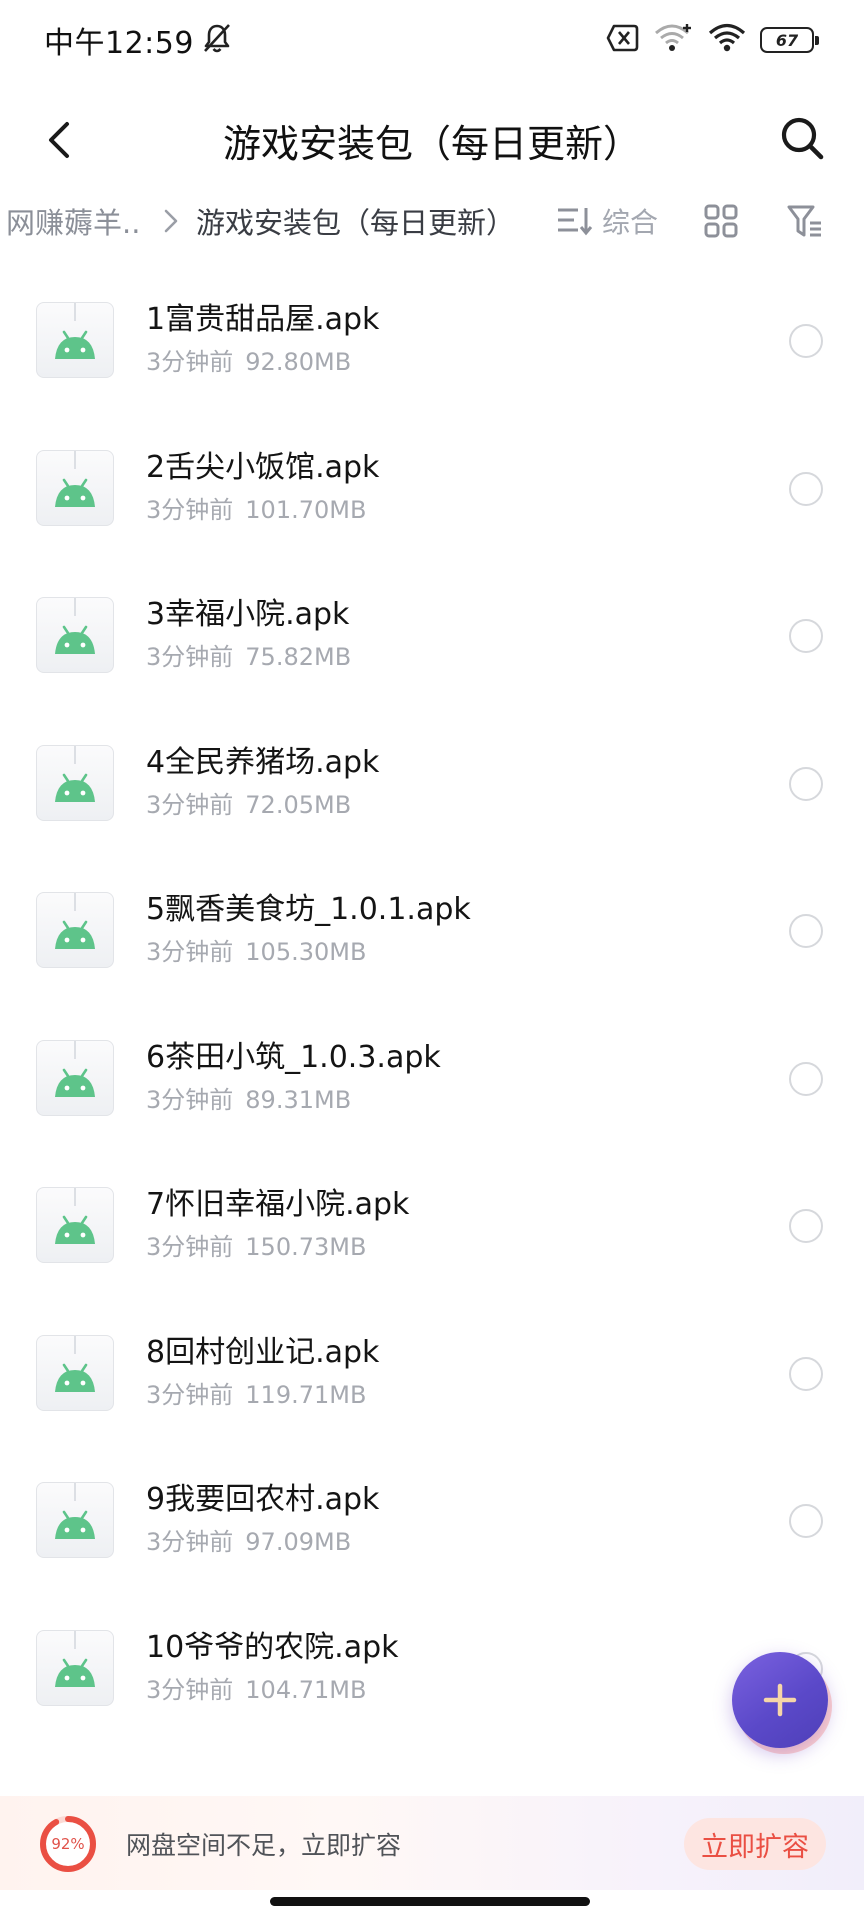 This screenshot has width=864, height=1920. I want to click on grid-icon, so click(721, 221).